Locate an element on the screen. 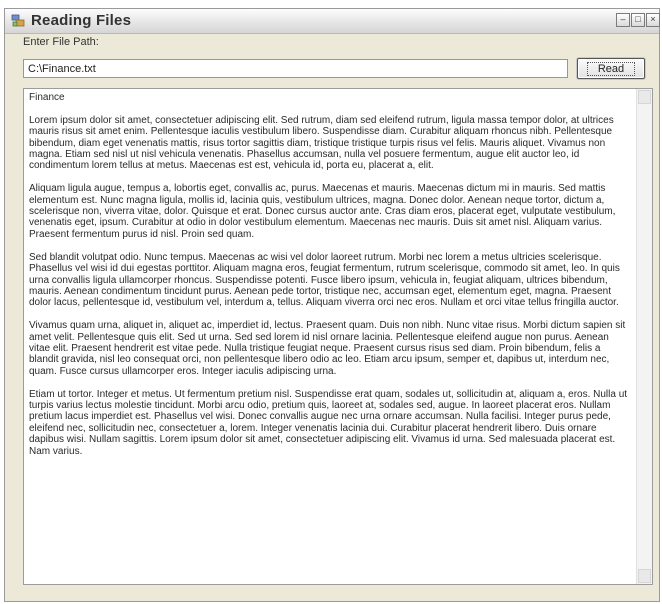  scroll-up-arrow-icon is located at coordinates (644, 97).